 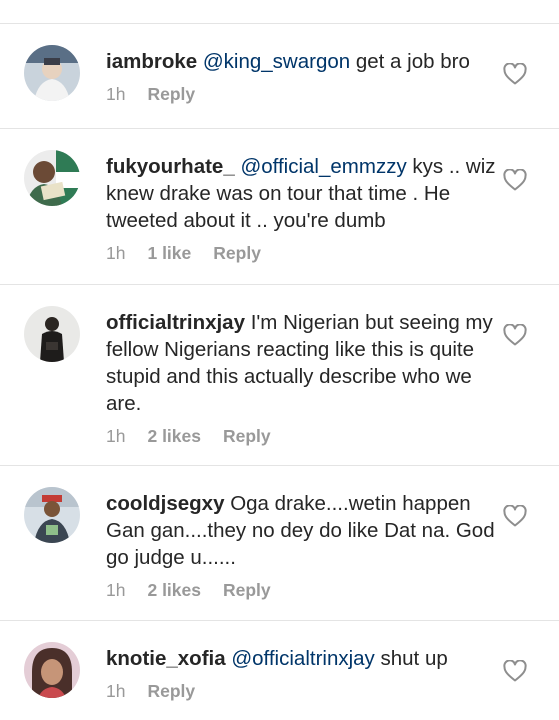 What do you see at coordinates (323, 166) in the screenshot?
I see `comment-mention: @official_emmzzy` at bounding box center [323, 166].